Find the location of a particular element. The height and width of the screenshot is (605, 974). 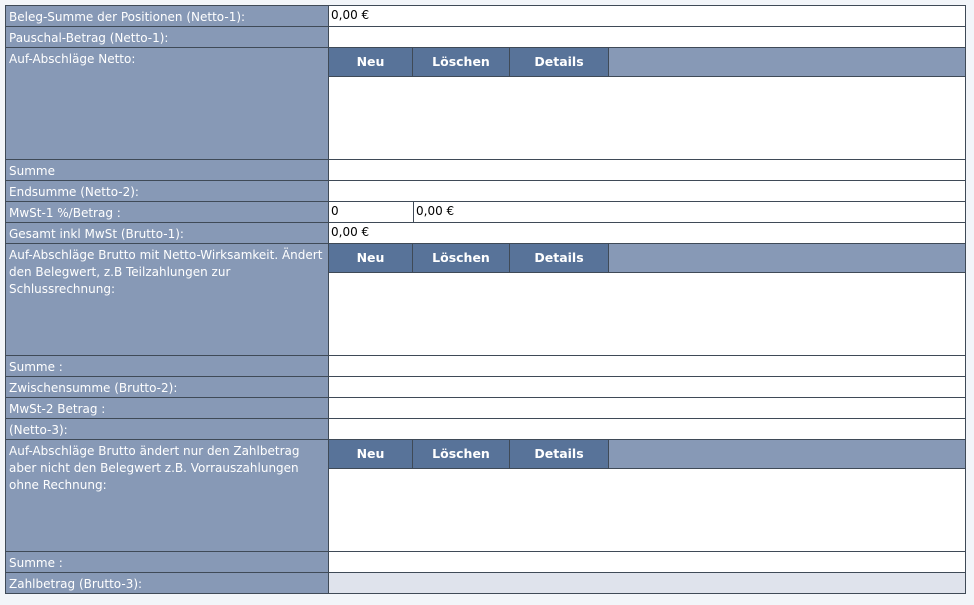

row-netto3: (Netto-3): is located at coordinates (485, 429).